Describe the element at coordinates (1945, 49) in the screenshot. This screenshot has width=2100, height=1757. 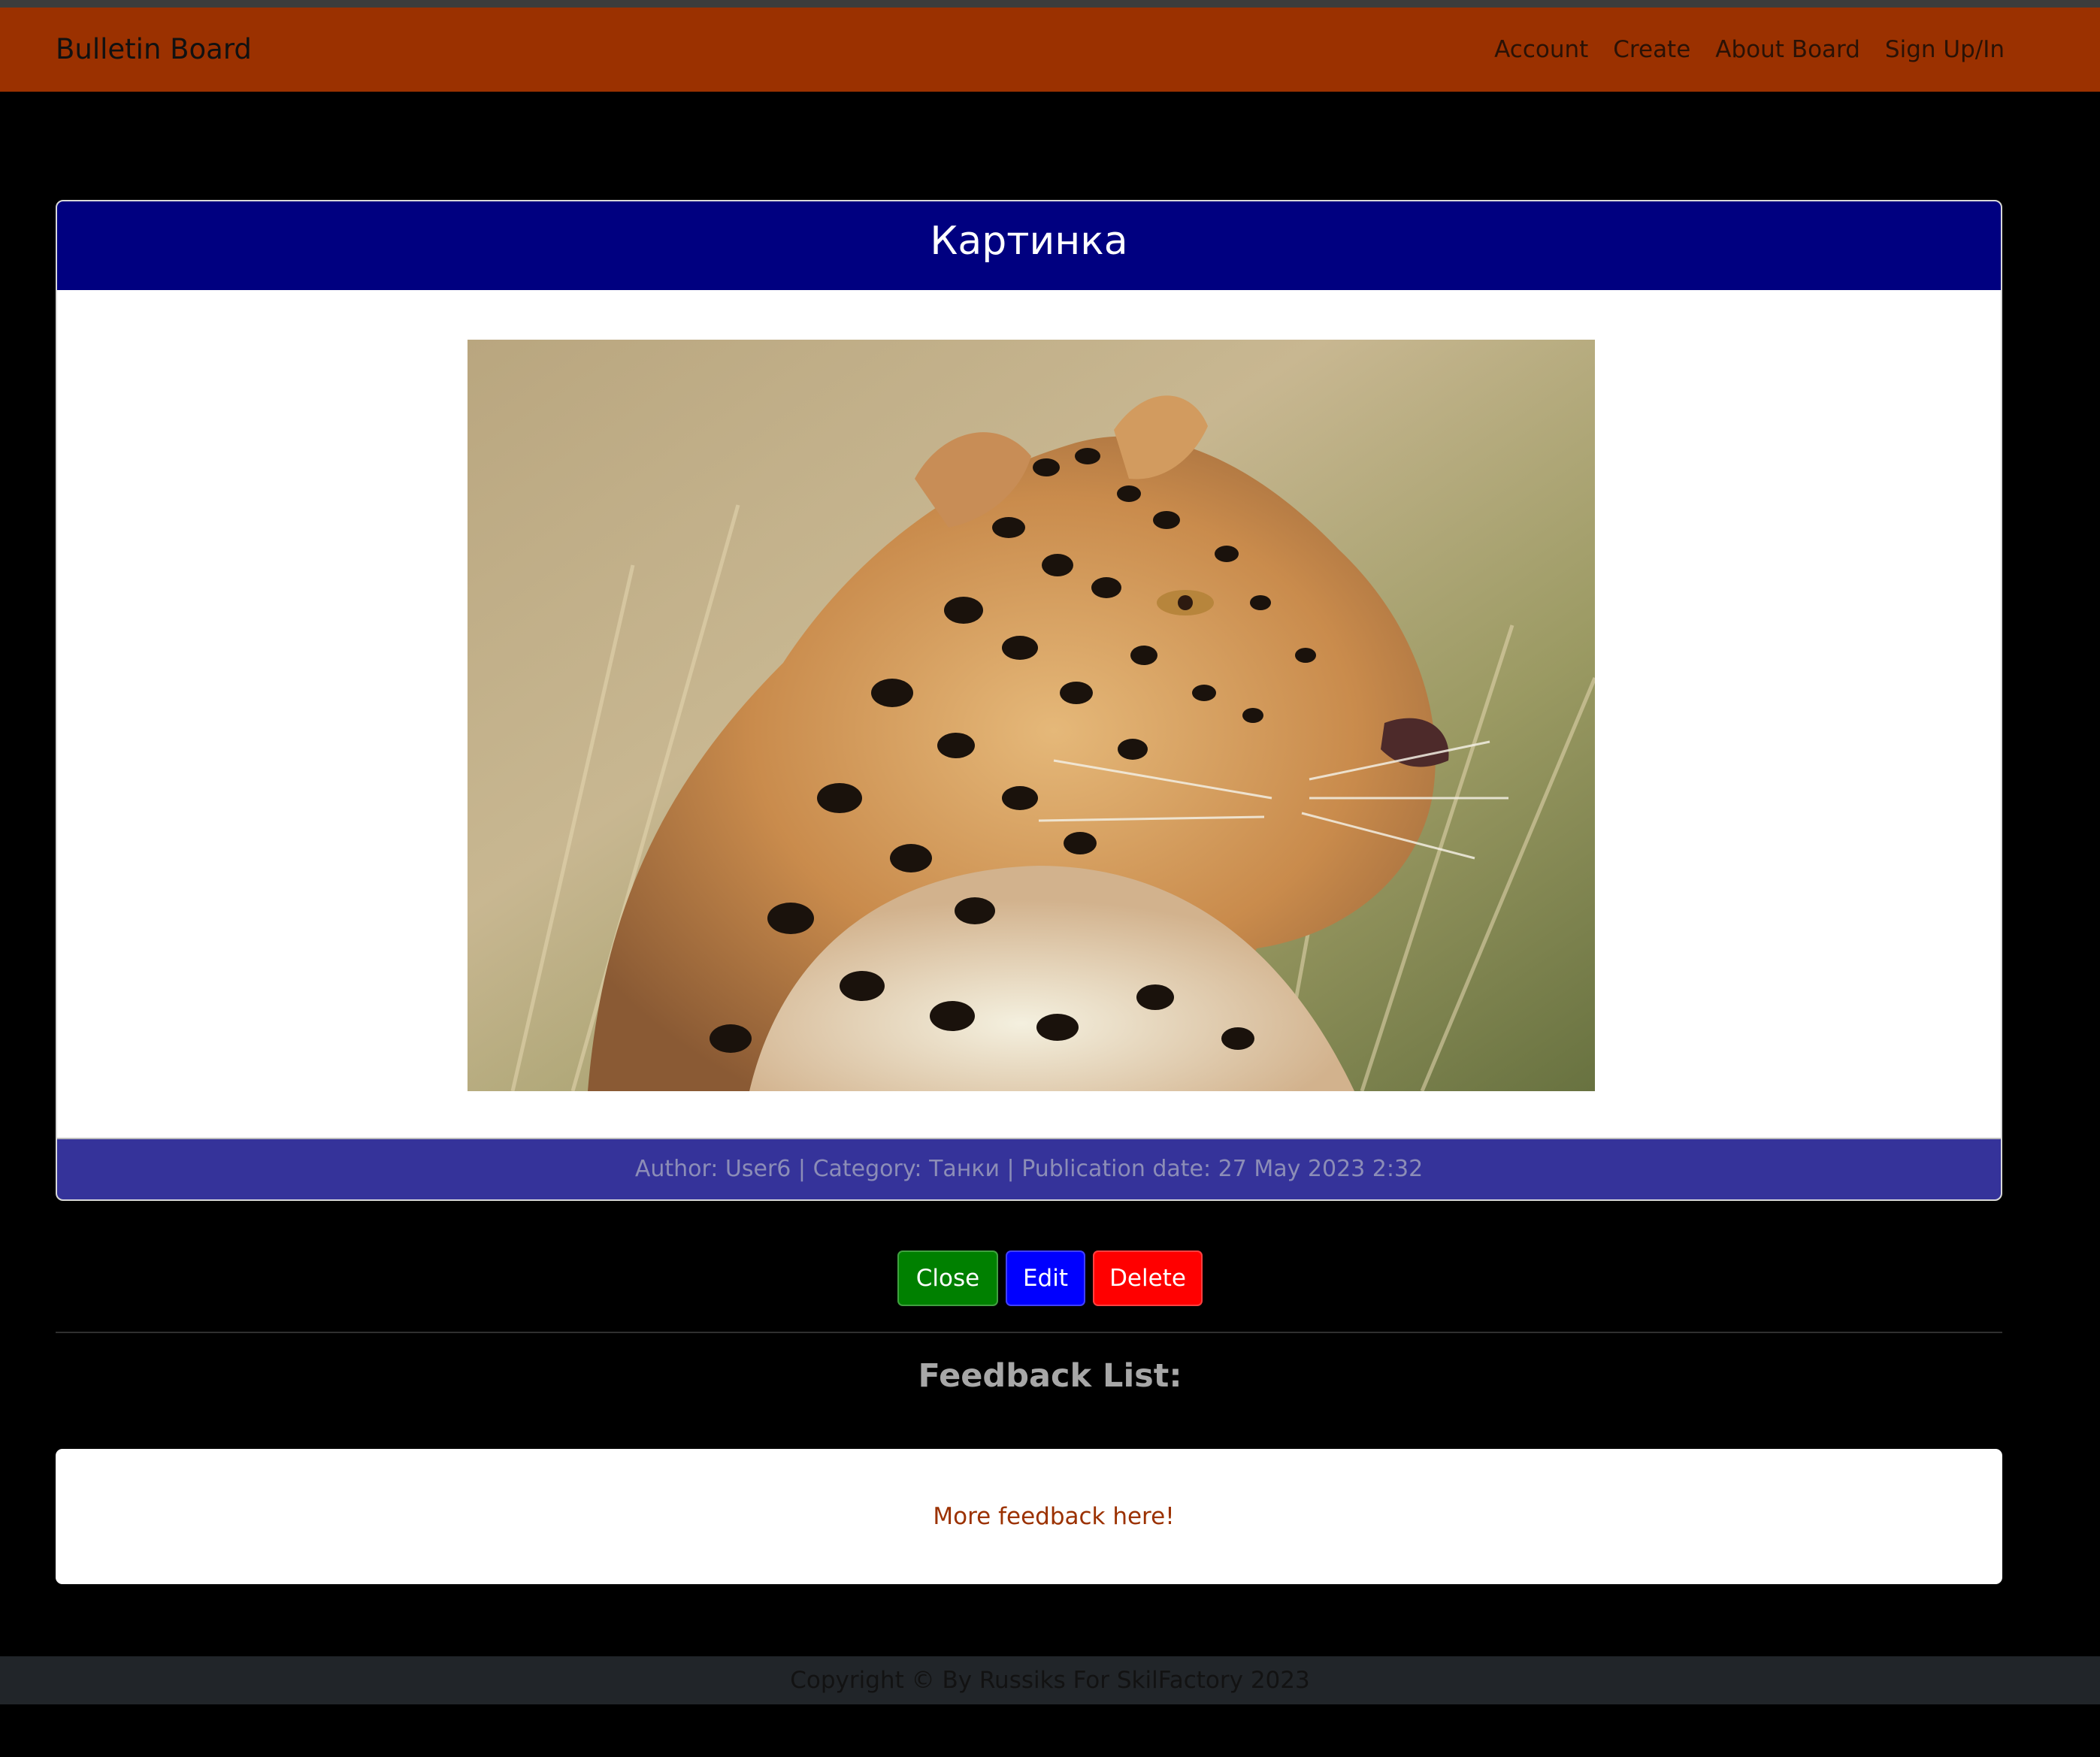
I see `nav-sign-up-in: Sign Up/In` at that location.